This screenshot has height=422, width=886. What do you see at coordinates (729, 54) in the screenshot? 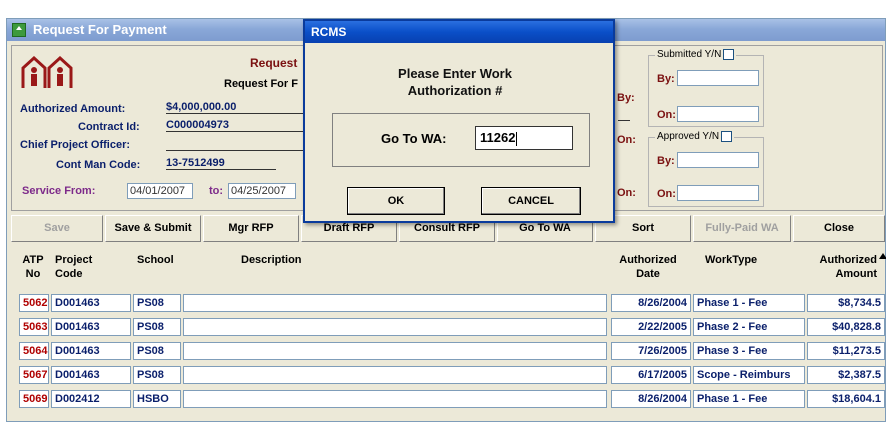
I see `submitted-checkbox` at bounding box center [729, 54].